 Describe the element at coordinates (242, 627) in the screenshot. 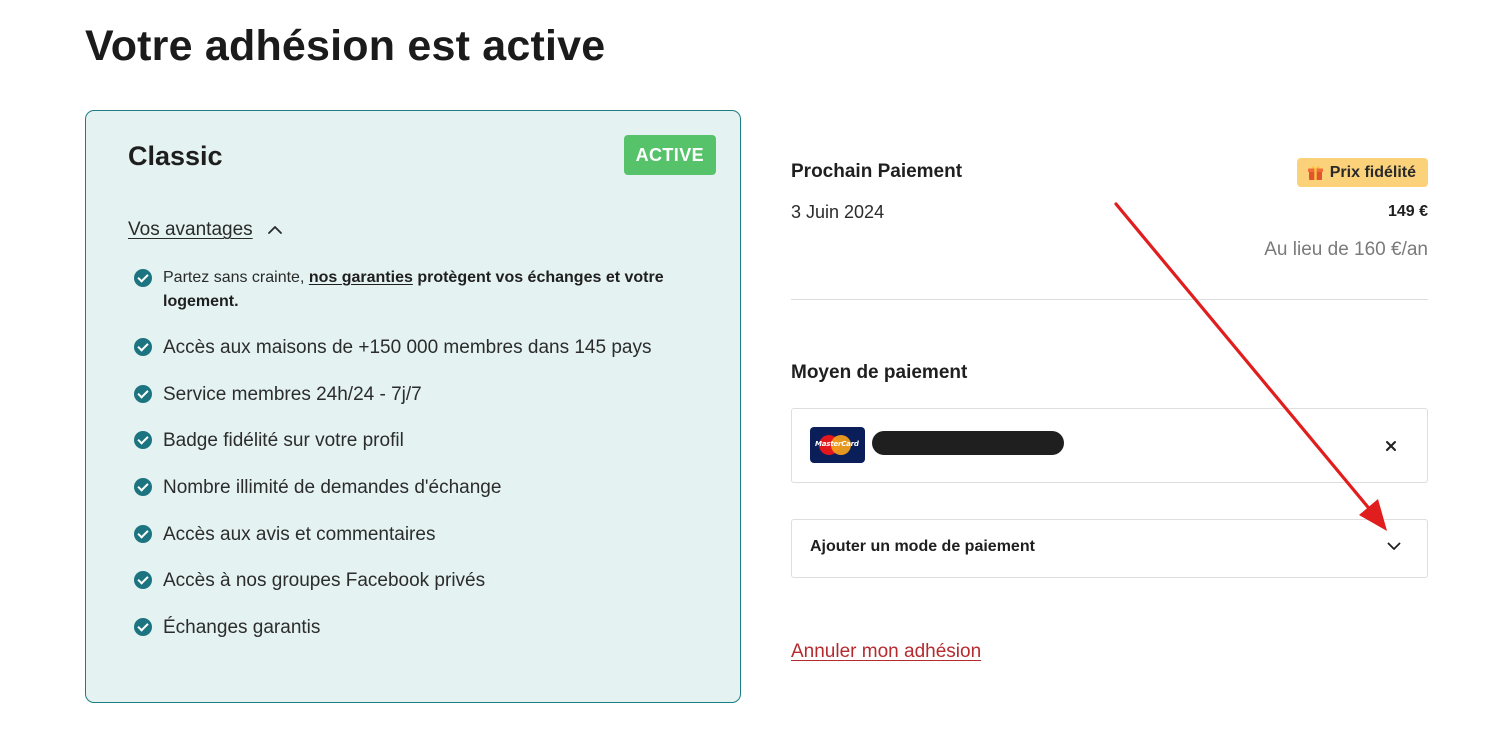

I see `benefit-text: Échanges garantis` at that location.